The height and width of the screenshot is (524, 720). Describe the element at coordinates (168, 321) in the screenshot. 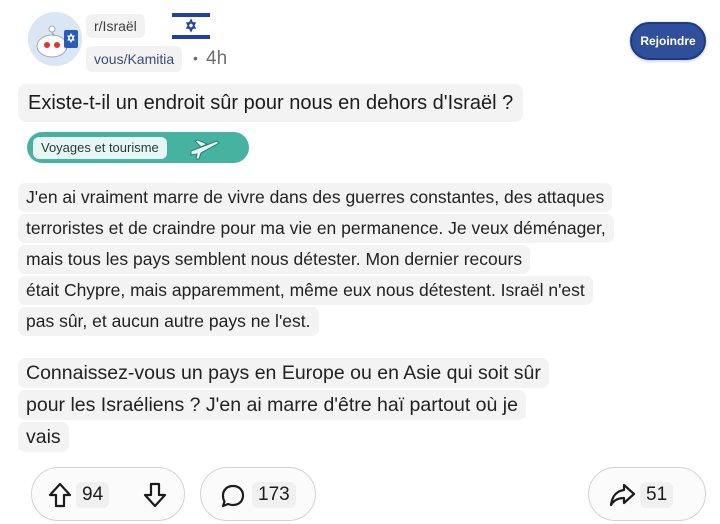

I see `body-line: pas sûr, et aucun autre pays ne l'est.` at that location.